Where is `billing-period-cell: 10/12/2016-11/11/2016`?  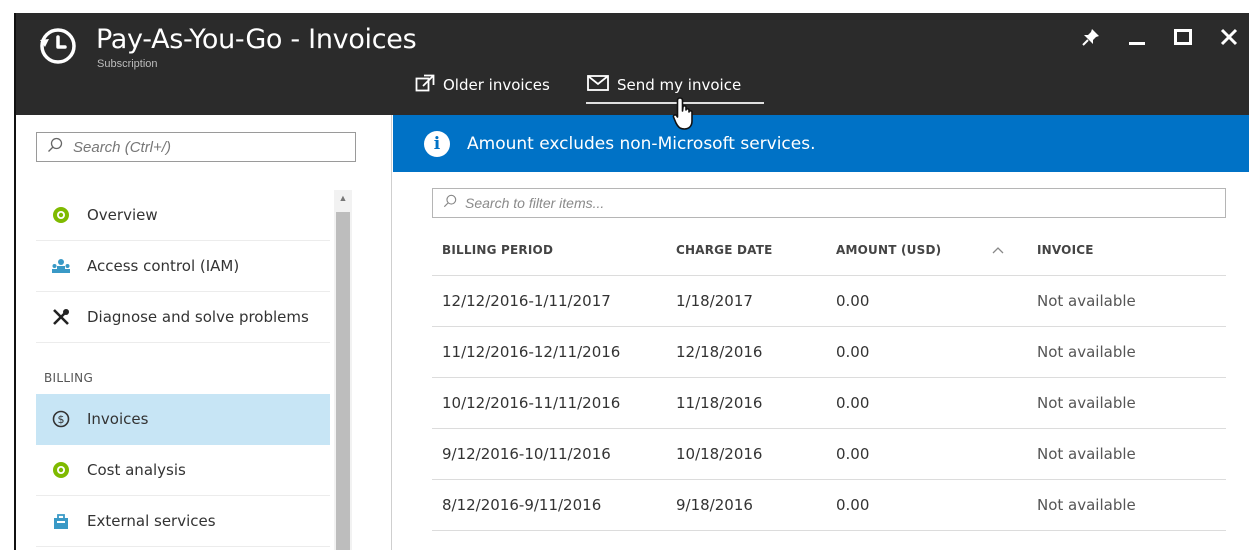
billing-period-cell: 10/12/2016-11/11/2016 is located at coordinates (531, 403).